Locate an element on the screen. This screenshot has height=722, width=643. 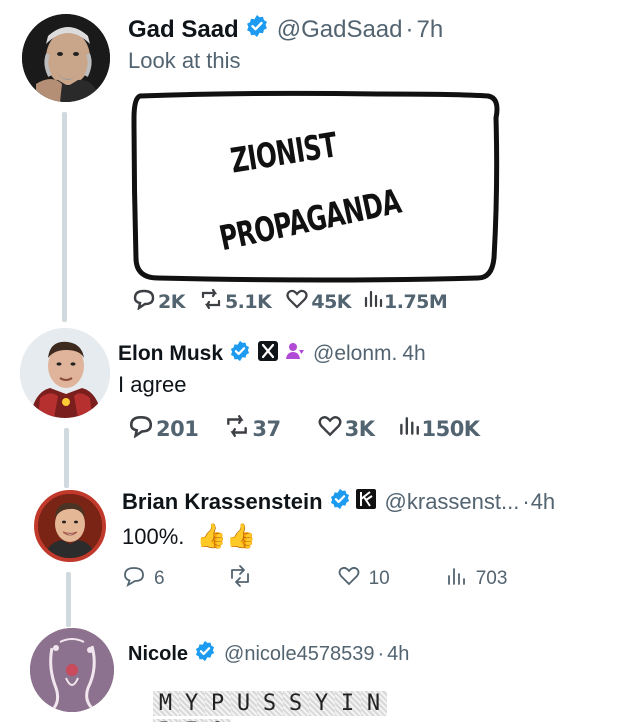
reply-button: 6 is located at coordinates (143, 579).